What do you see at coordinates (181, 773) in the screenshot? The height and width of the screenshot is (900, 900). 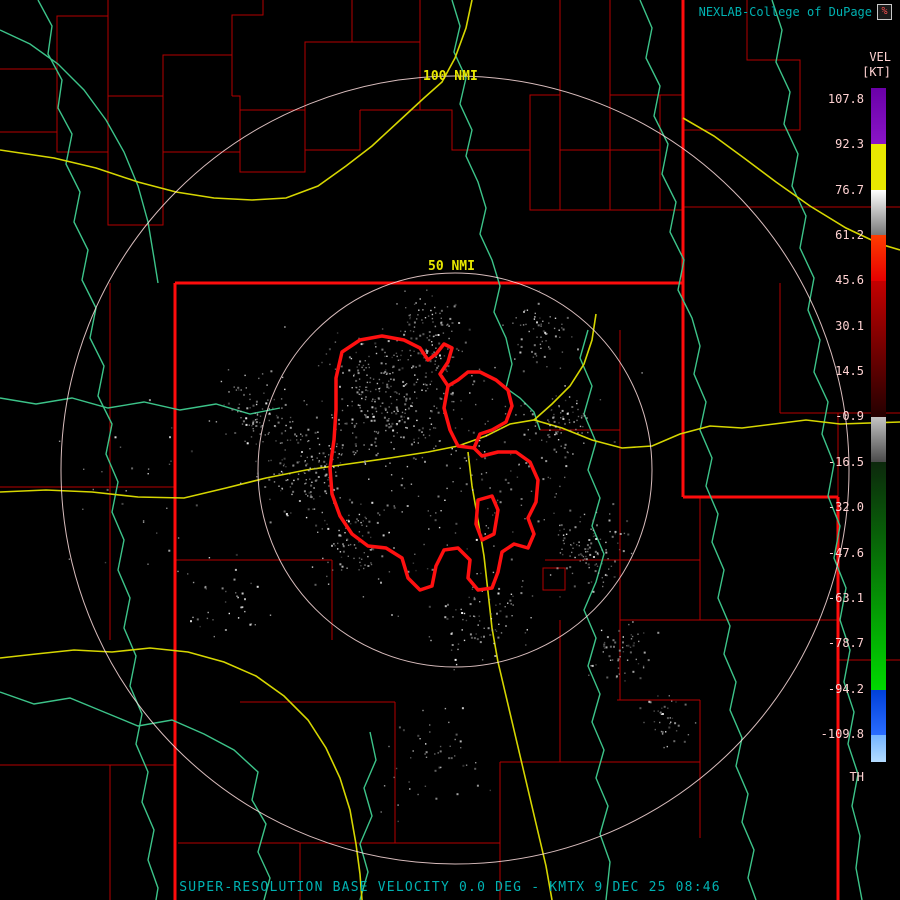 I see `road` at bounding box center [181, 773].